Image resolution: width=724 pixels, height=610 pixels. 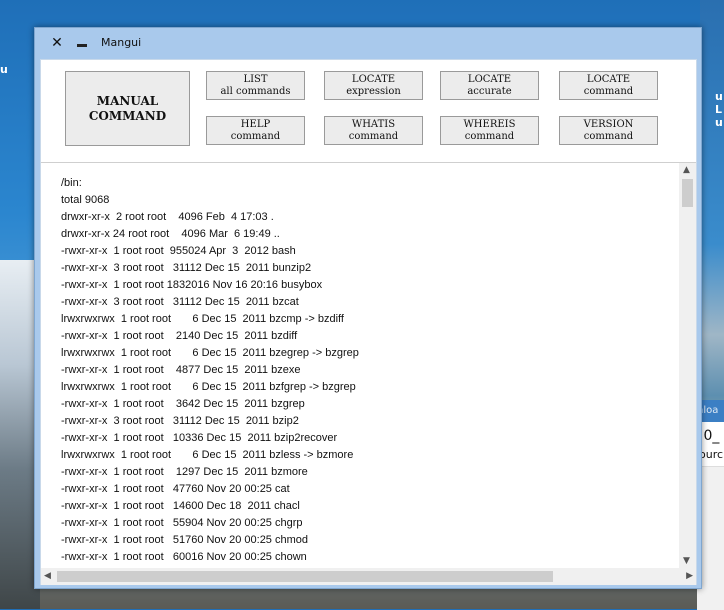 What do you see at coordinates (686, 170) in the screenshot?
I see `scroll-up-icon: ▲` at bounding box center [686, 170].